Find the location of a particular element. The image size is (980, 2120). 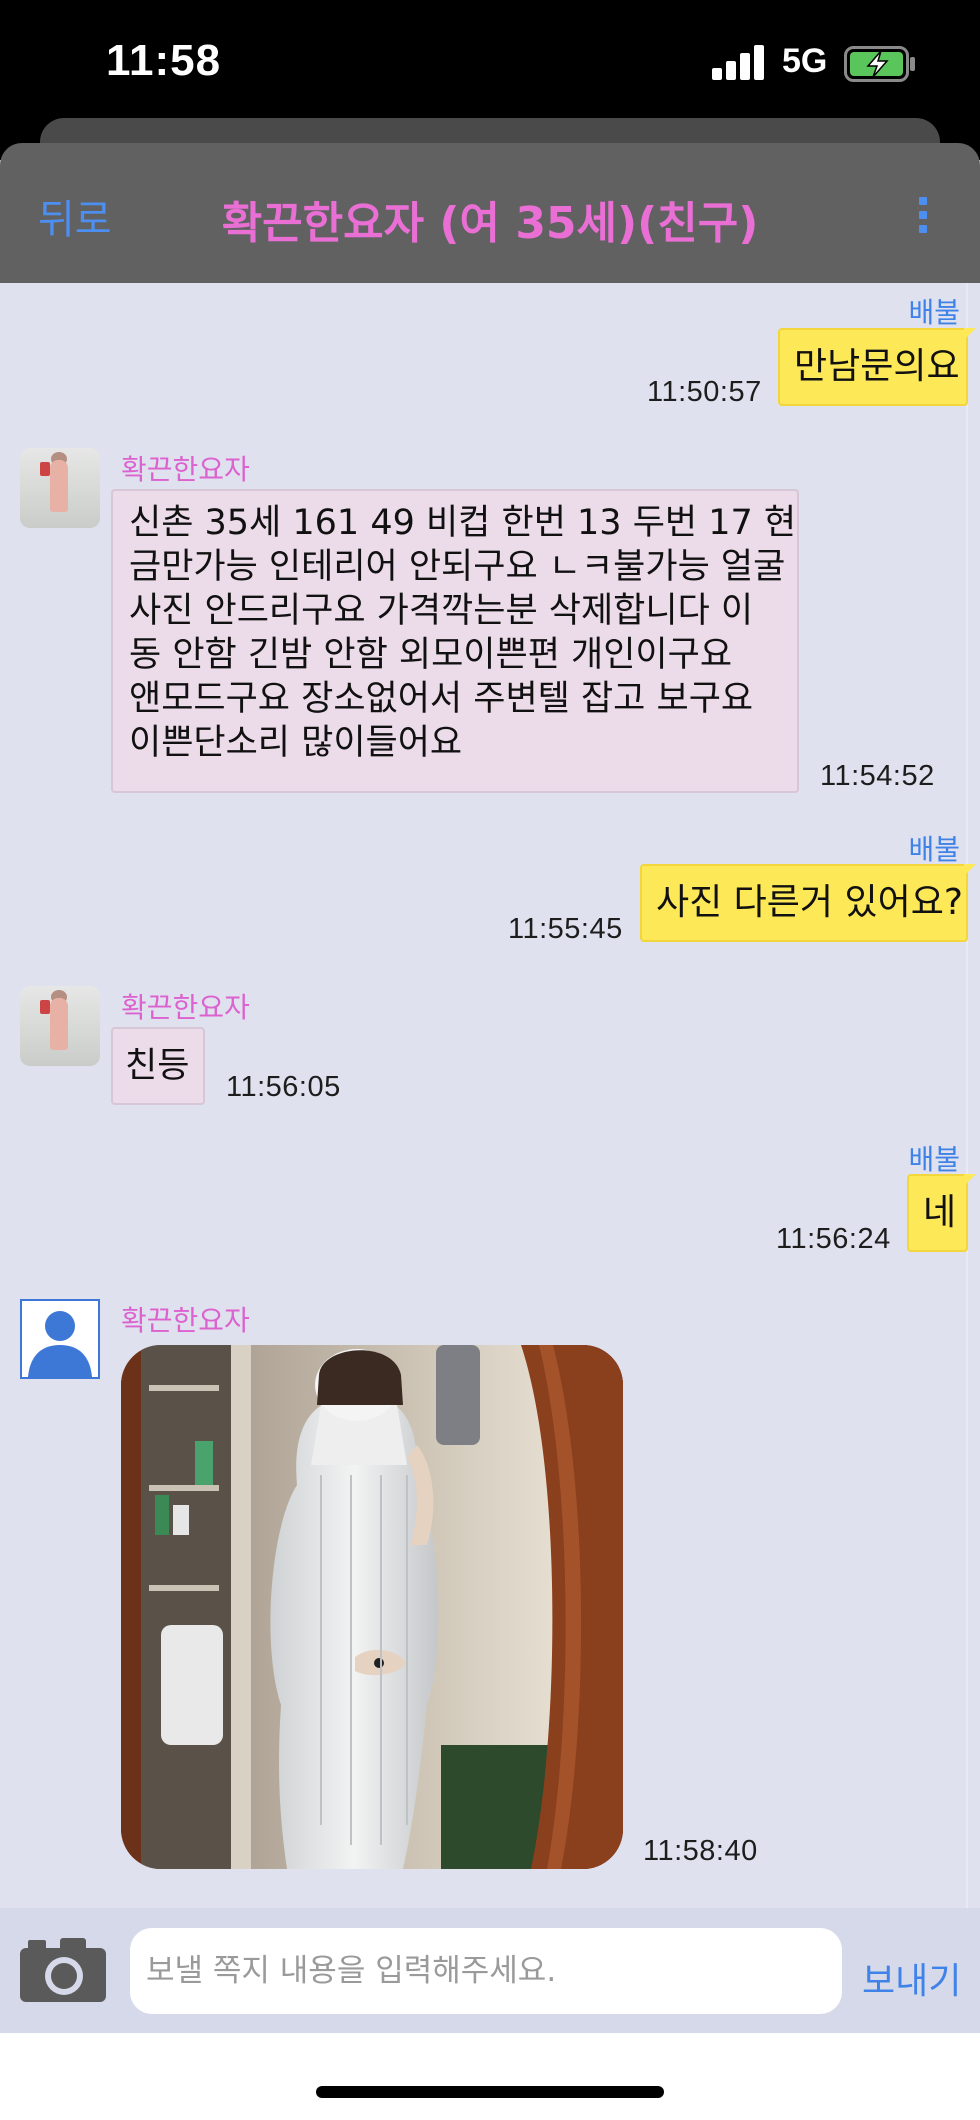

mirror-selfie-photo is located at coordinates (372, 1607).